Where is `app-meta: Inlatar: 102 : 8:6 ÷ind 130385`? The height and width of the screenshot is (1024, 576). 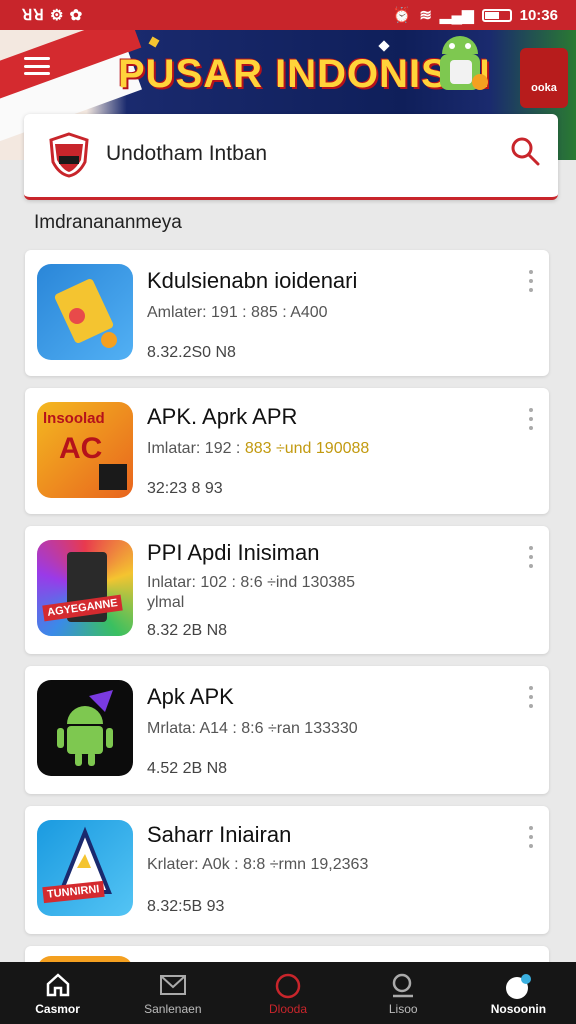
app-meta: Inlatar: 102 : 8:6 ÷ind 130385 is located at coordinates (251, 582).